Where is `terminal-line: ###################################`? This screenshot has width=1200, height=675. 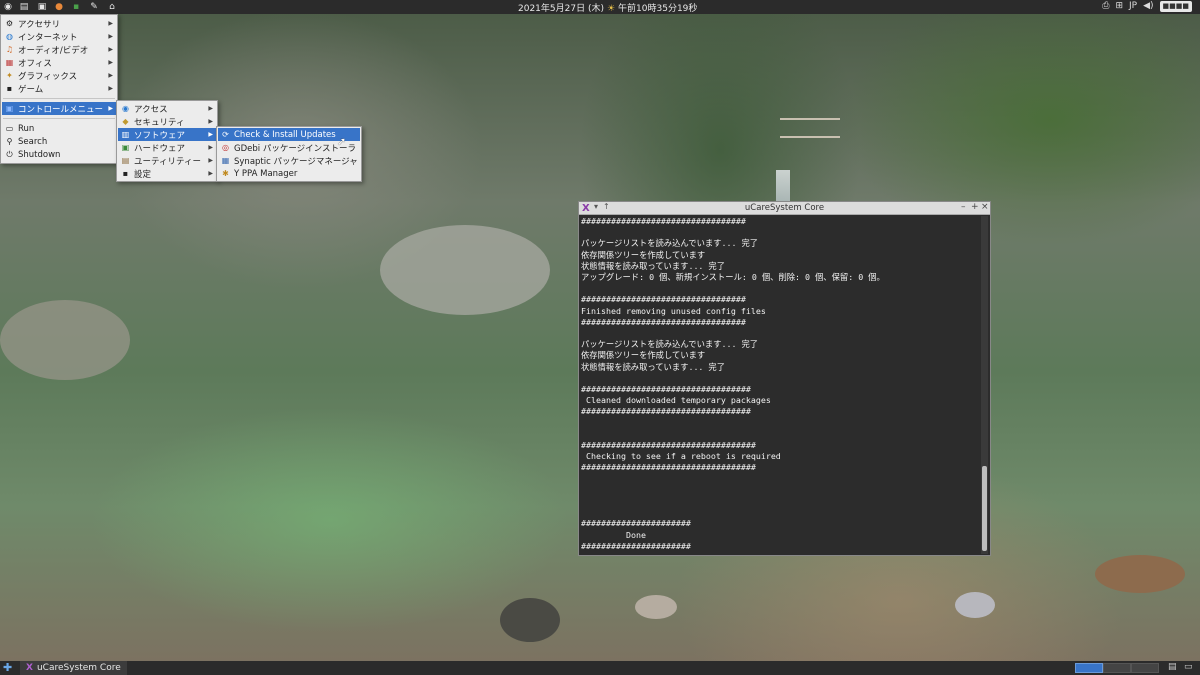
terminal-line: ################################### is located at coordinates (668, 467).